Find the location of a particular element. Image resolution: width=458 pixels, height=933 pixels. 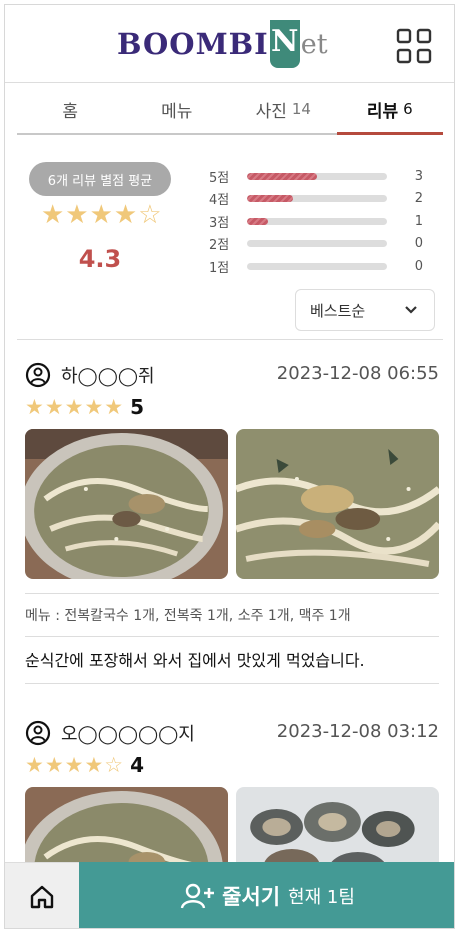

rating-average-badge: 6개 리뷰 별점 평균 is located at coordinates (100, 179).